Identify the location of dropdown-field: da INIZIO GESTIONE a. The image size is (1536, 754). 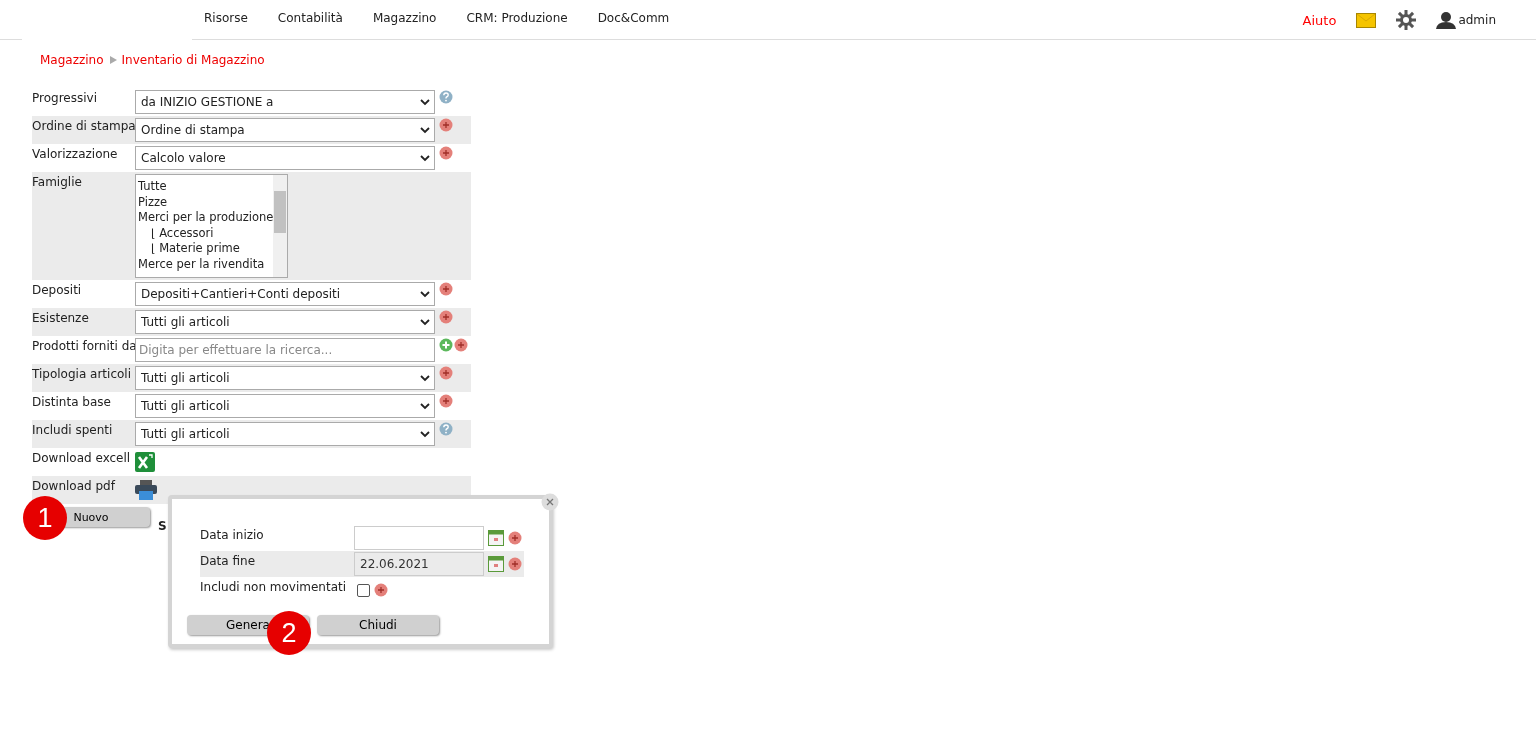
(285, 102).